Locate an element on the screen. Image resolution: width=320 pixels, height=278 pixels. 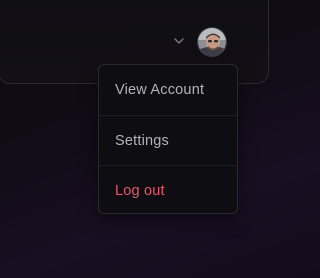
menu-item-log-out: Log out is located at coordinates (168, 190).